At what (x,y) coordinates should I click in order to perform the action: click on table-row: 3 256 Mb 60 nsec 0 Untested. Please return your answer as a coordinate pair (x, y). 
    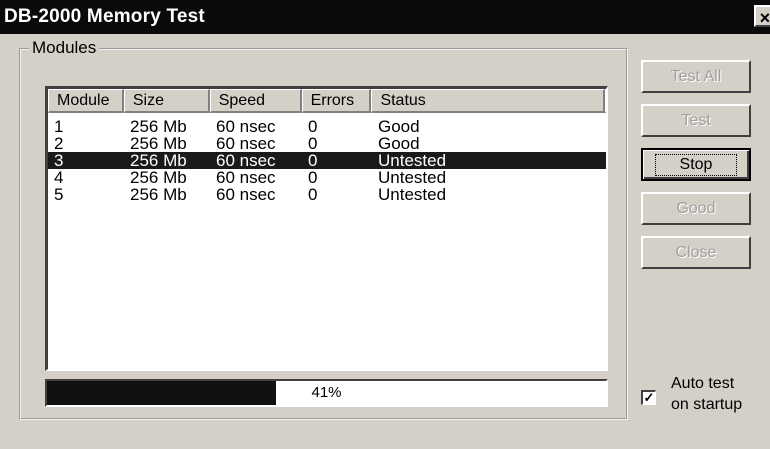
    Looking at the image, I should click on (327, 160).